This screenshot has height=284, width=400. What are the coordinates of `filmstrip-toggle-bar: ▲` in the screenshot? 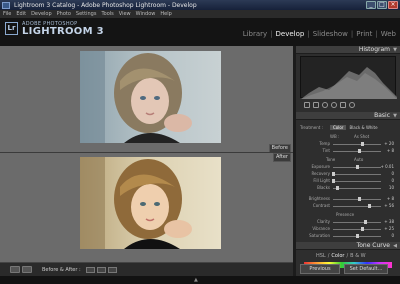 It's located at (200, 280).